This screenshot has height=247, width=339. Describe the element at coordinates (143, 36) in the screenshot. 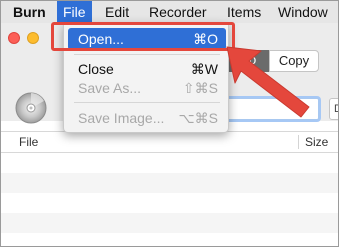

I see `annotation-highlight-box` at that location.